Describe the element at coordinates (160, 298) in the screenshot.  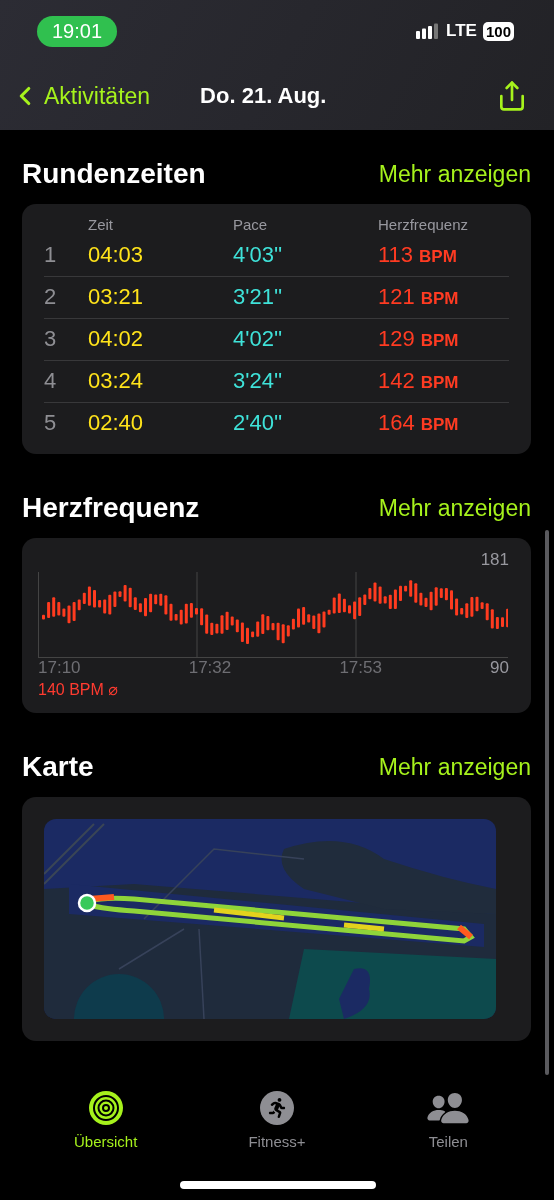
I see `lap-time: 03:21` at that location.